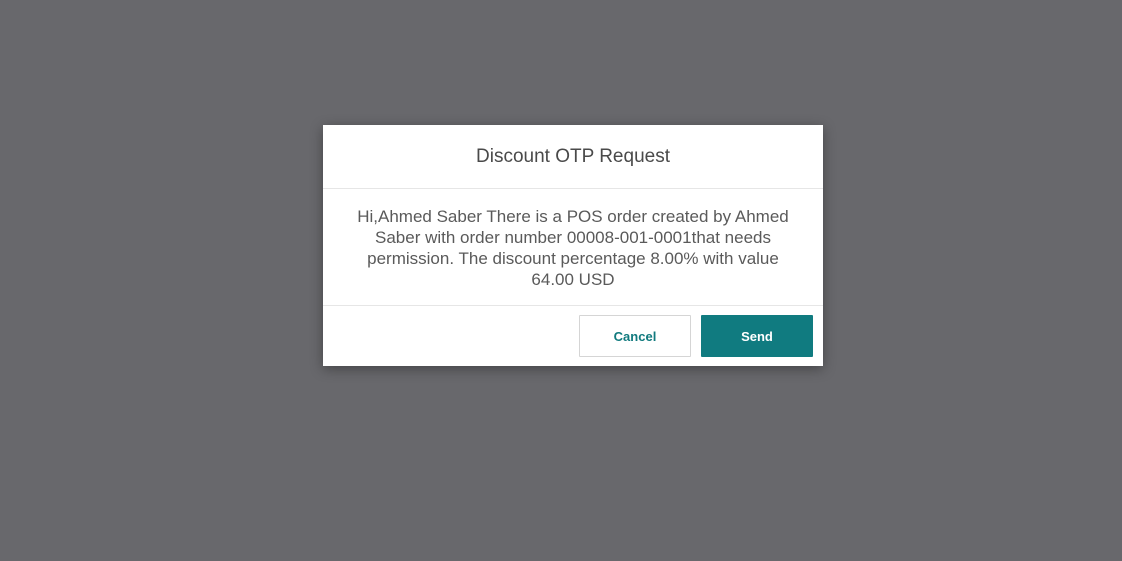 Image resolution: width=1122 pixels, height=561 pixels. Describe the element at coordinates (573, 336) in the screenshot. I see `dialog-footer: Cancel Send` at that location.